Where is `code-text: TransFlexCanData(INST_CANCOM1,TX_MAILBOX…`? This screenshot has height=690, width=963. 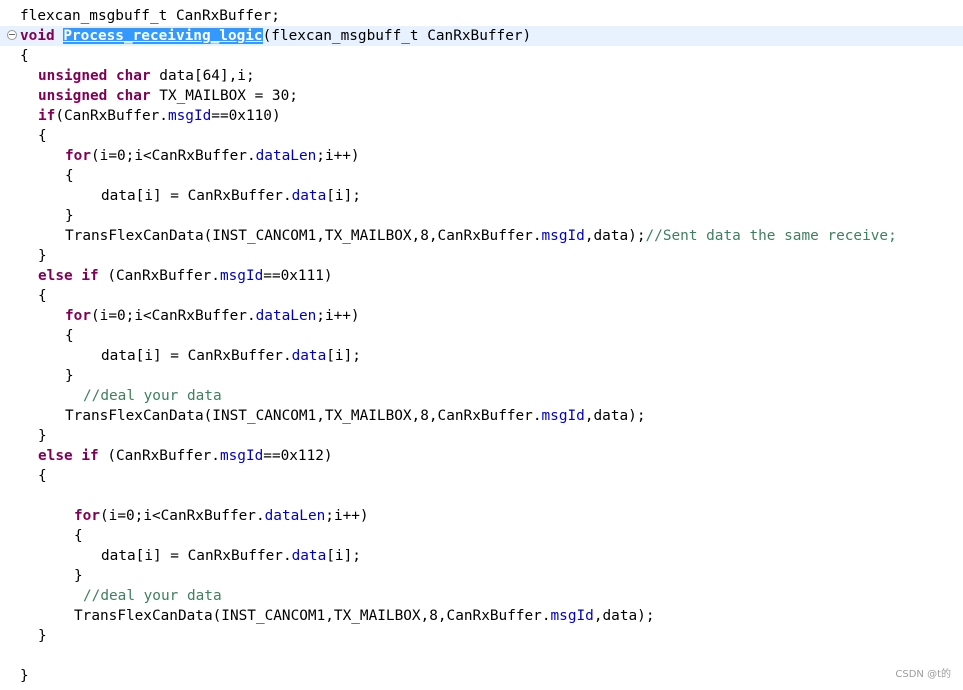 code-text: TransFlexCanData(INST_CANCOM1,TX_MAILBOX… is located at coordinates (481, 236).